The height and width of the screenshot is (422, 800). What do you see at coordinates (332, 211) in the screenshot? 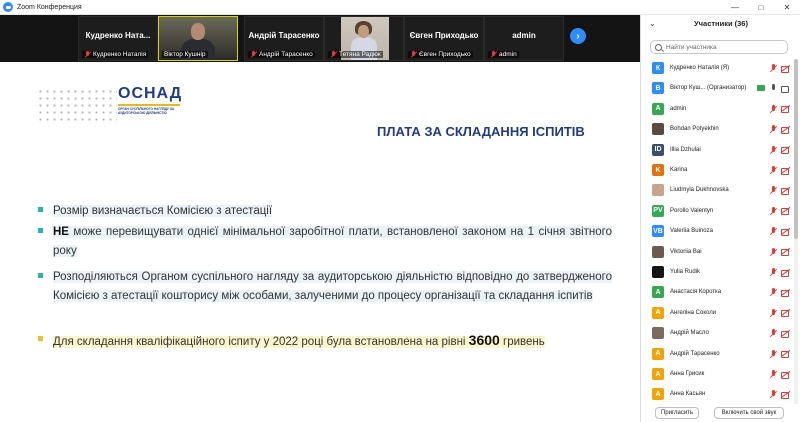
I see `bullet-text: Розмір визначається Комісією з атестації` at bounding box center [332, 211].